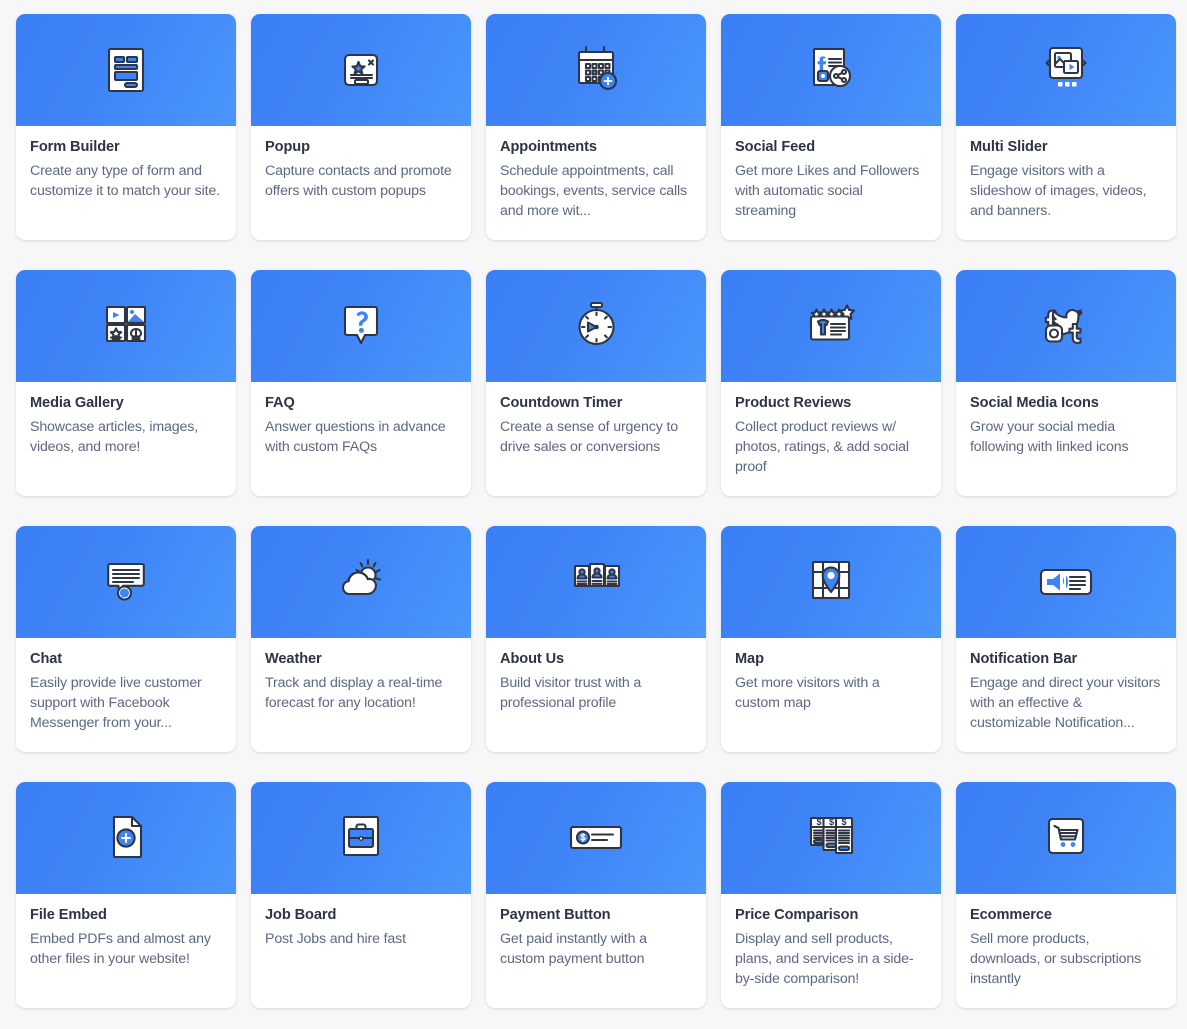 This screenshot has height=1029, width=1187. I want to click on media-gallery-icon, so click(126, 326).